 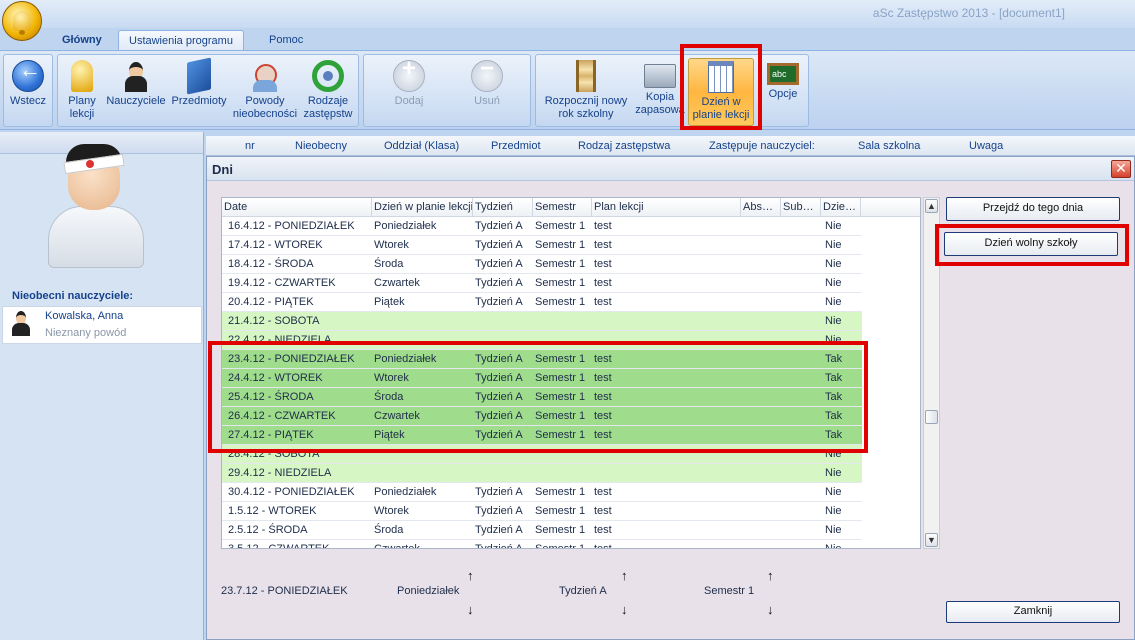 I want to click on cell-date: 24.4.12 - WTOREK, so click(x=275, y=378).